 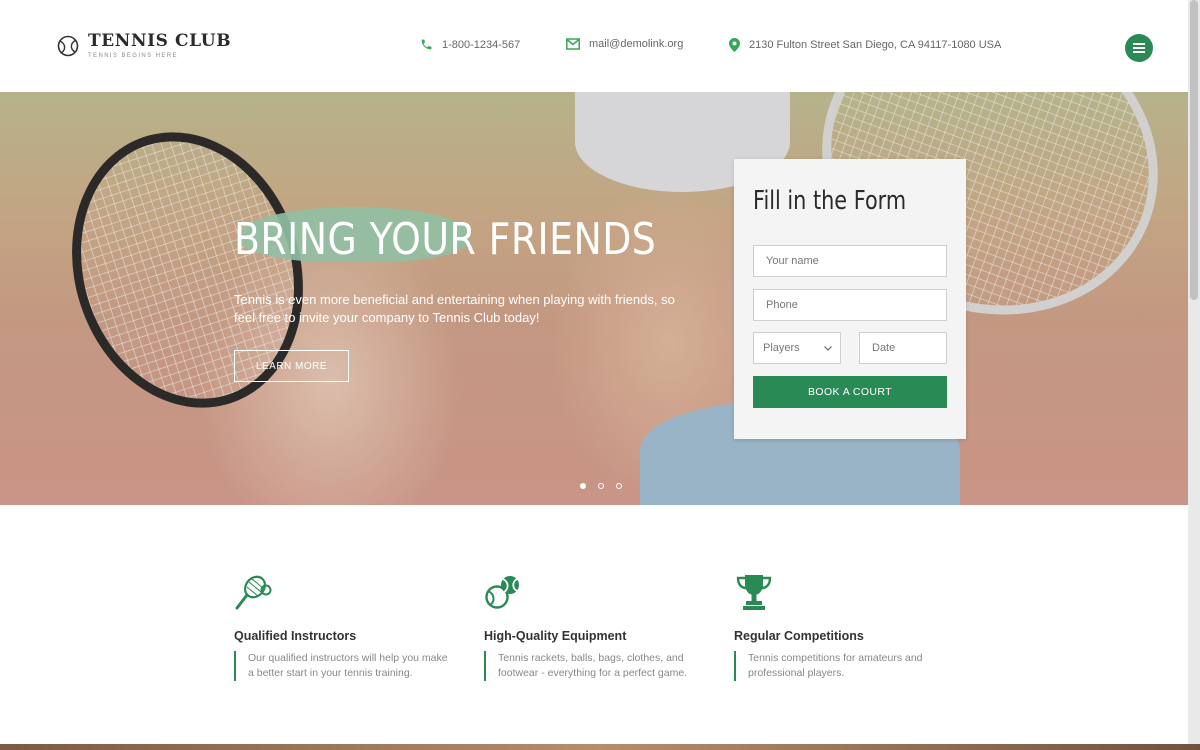 What do you see at coordinates (68, 46) in the screenshot?
I see `tennis-ball-icon` at bounding box center [68, 46].